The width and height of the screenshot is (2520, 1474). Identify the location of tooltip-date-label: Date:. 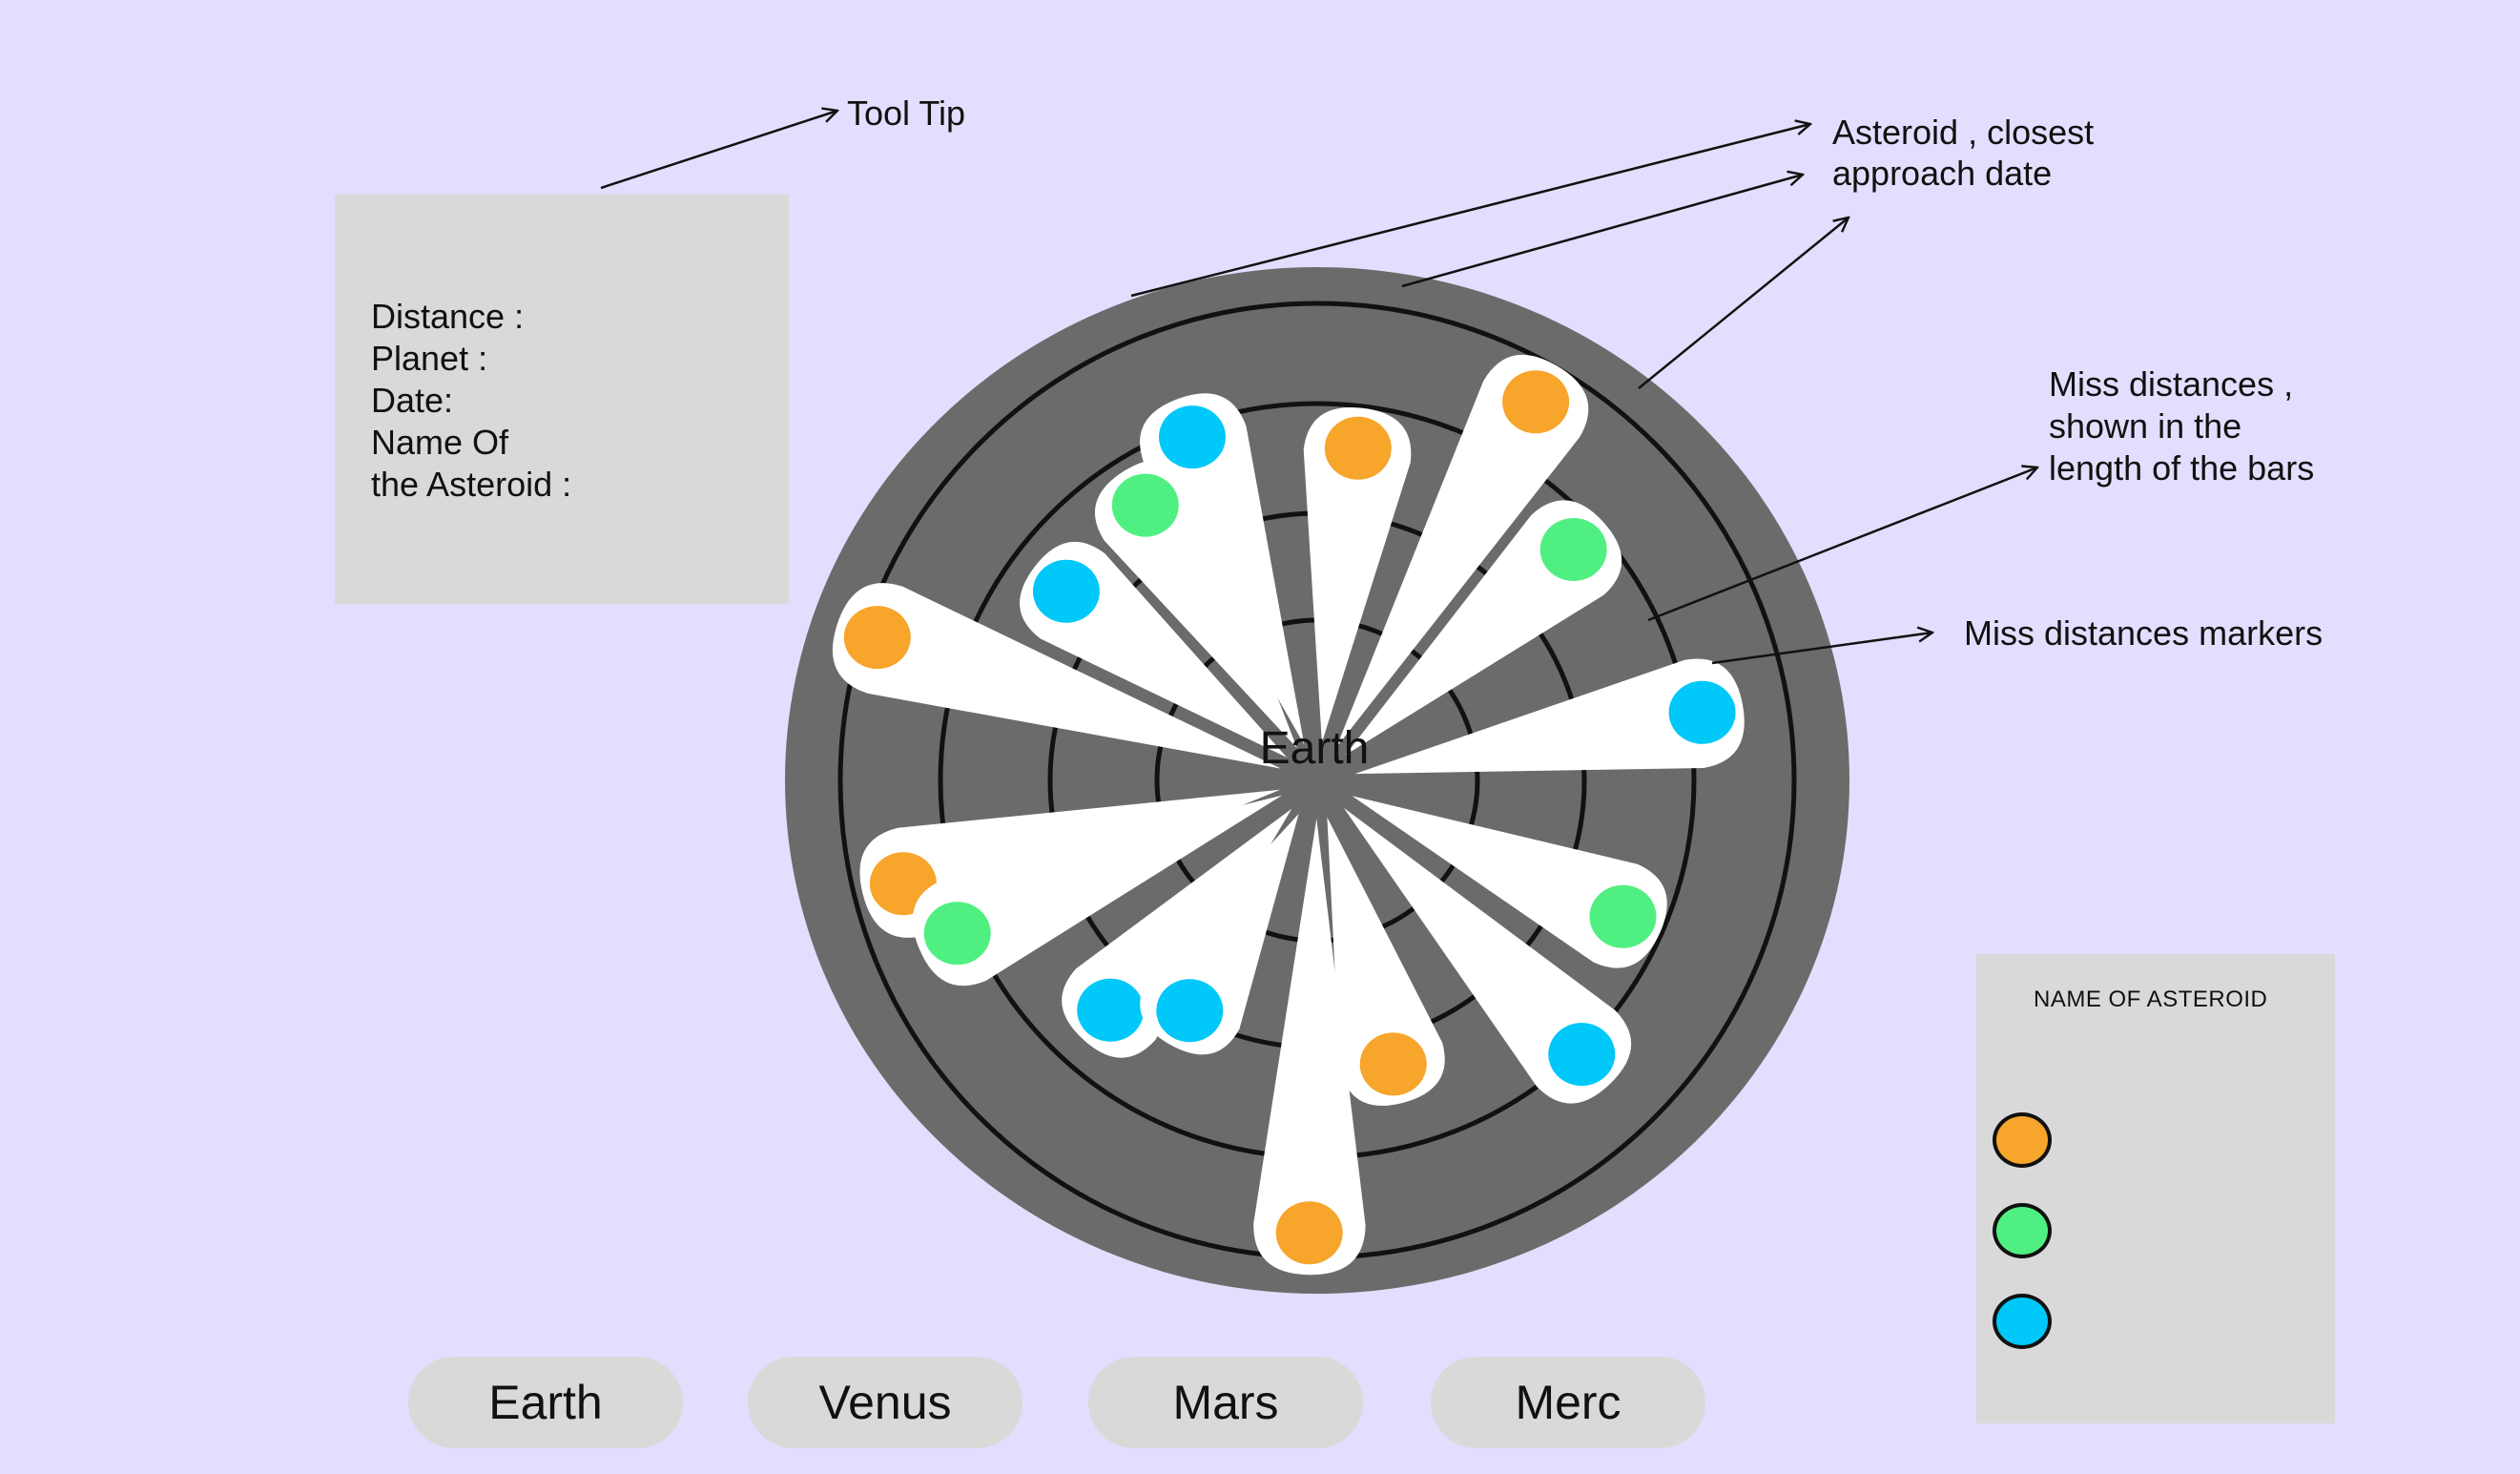
(413, 400).